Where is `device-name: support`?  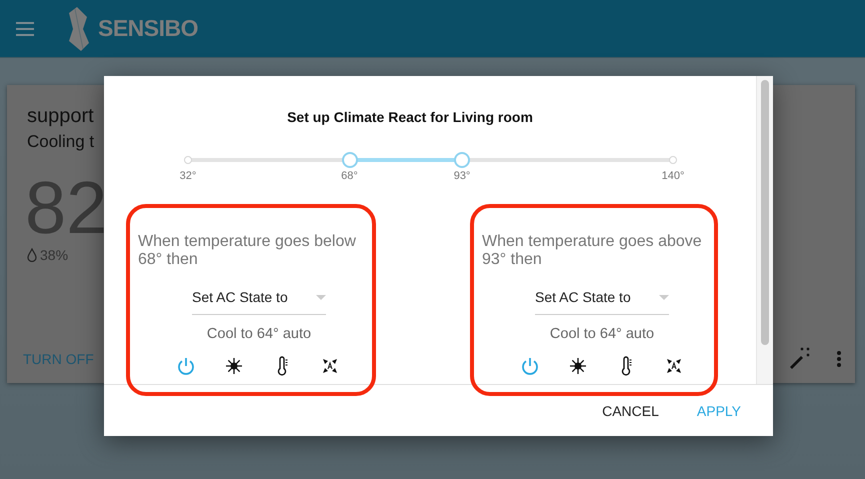 device-name: support is located at coordinates (60, 116).